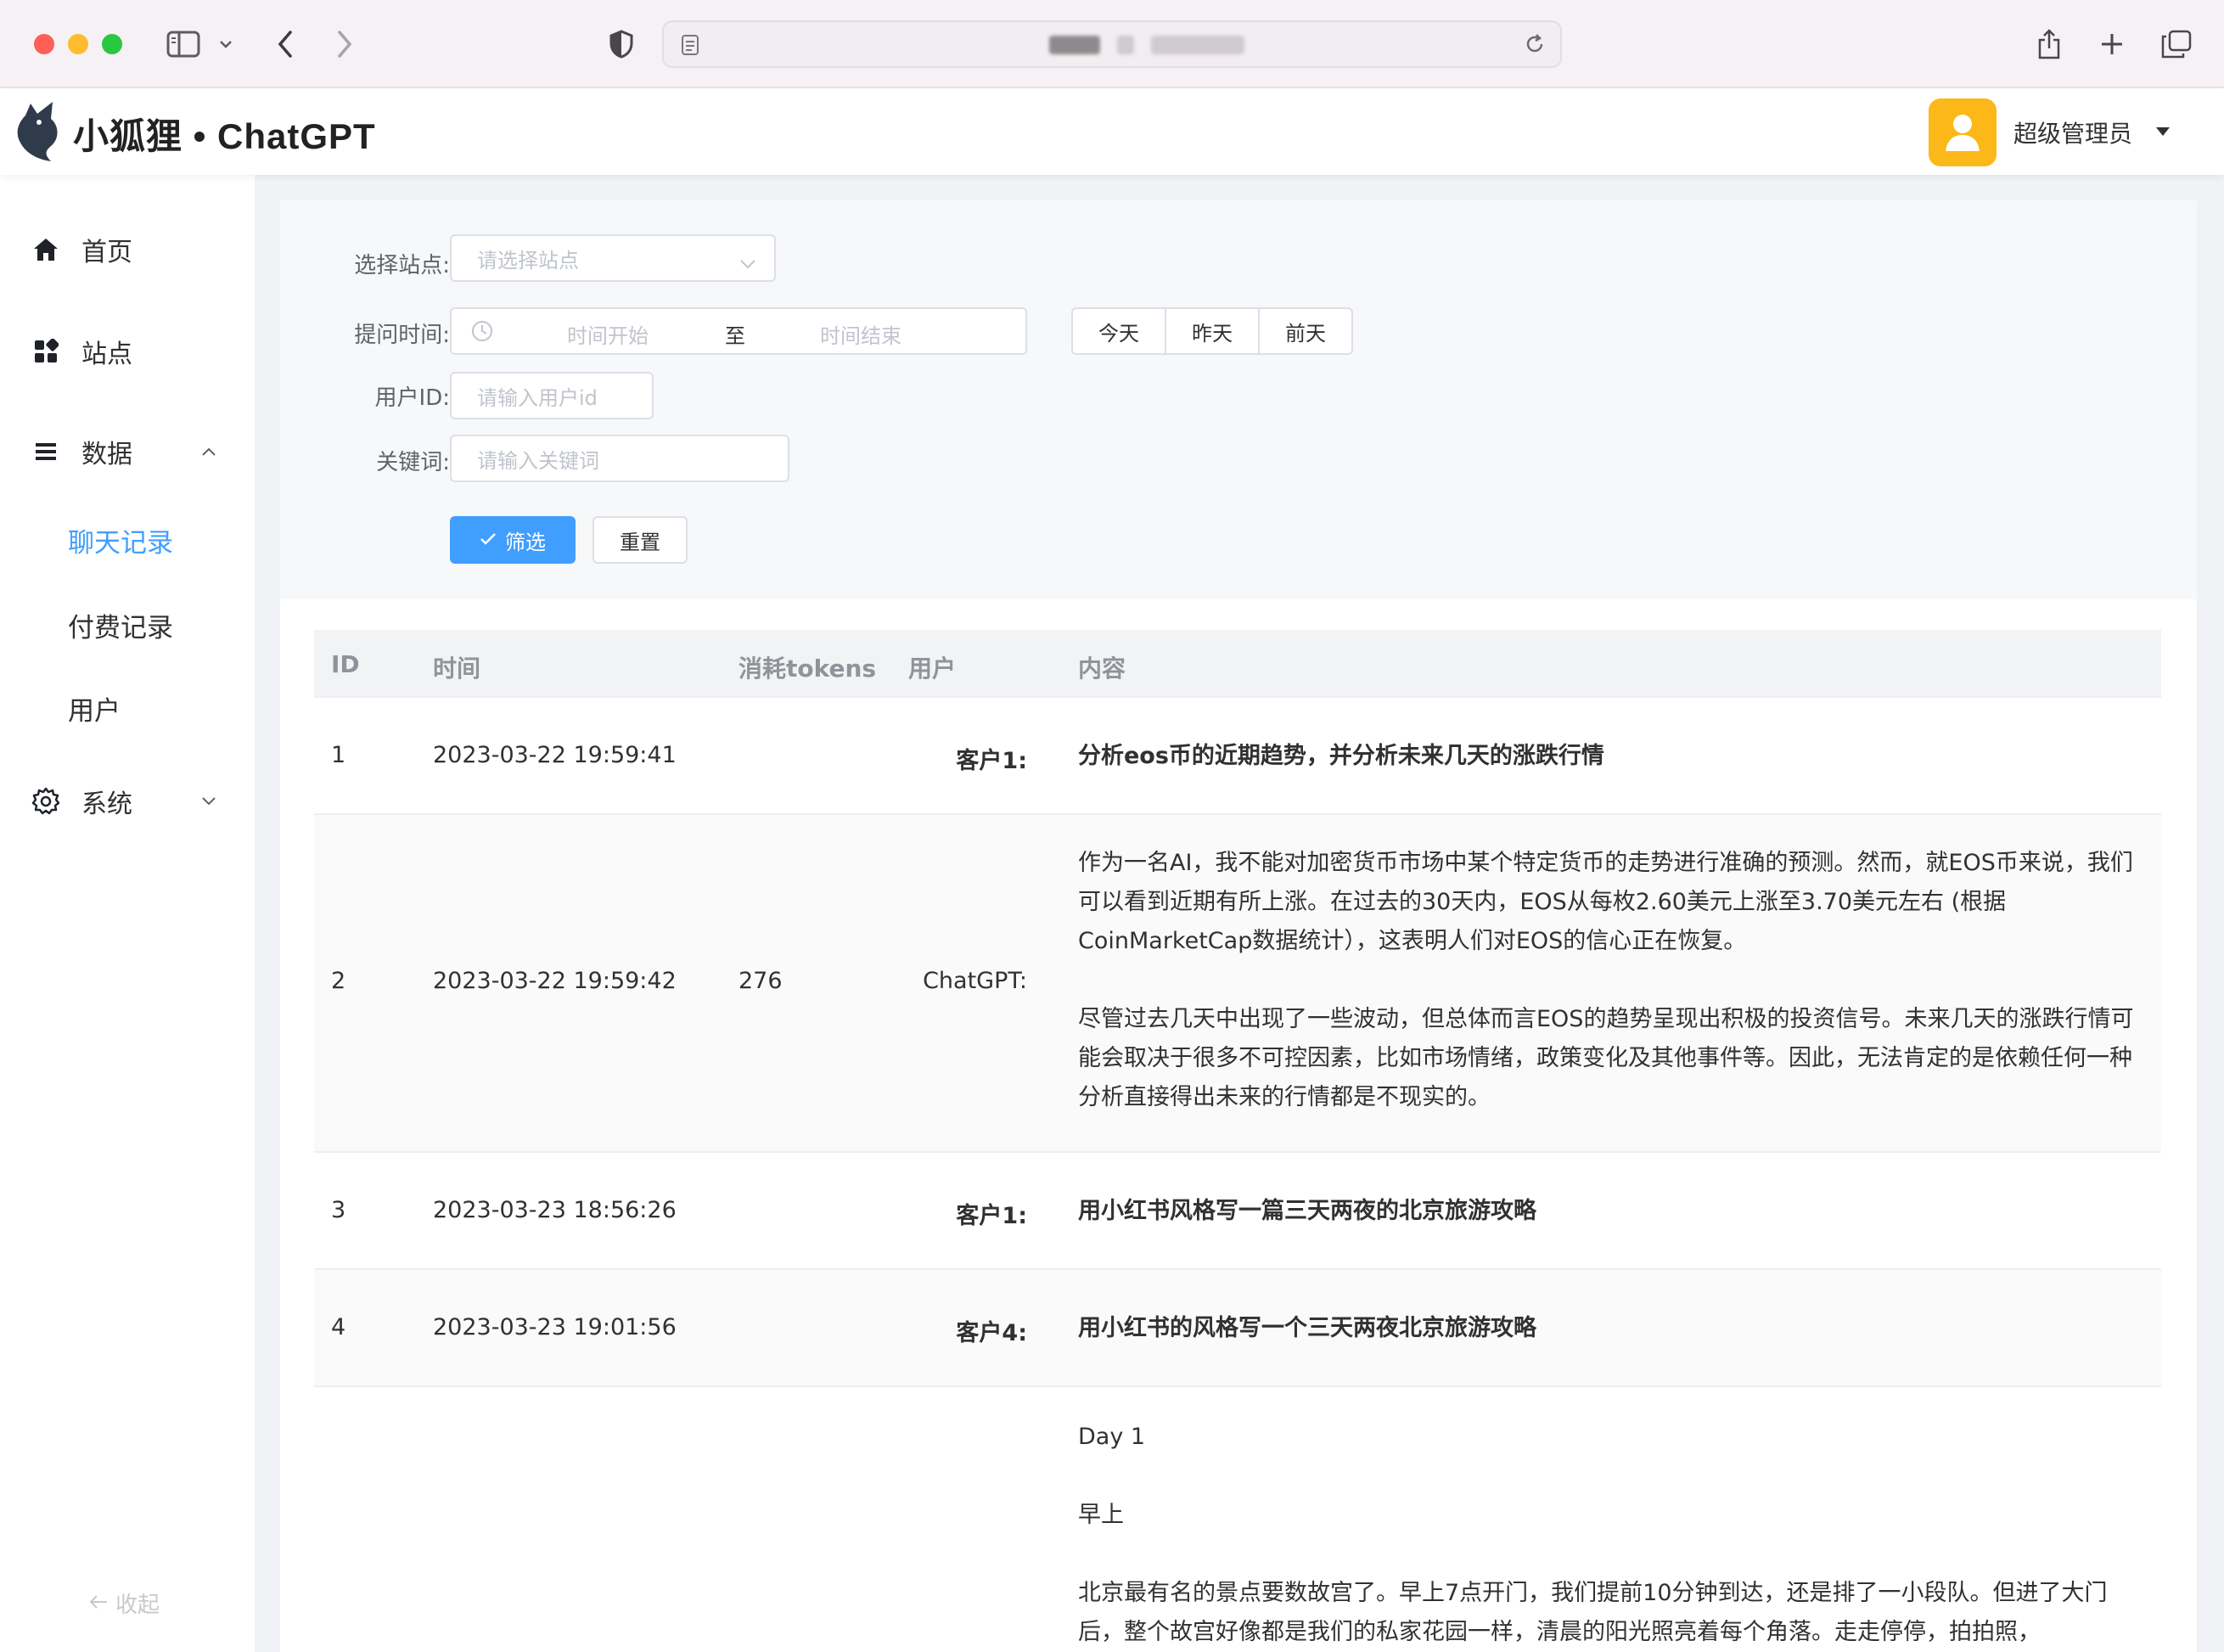 The height and width of the screenshot is (1652, 2224). Describe the element at coordinates (1609, 1211) in the screenshot. I see `row-content: 用小红书风格写一篇三天两夜的北京旅游攻略` at that location.